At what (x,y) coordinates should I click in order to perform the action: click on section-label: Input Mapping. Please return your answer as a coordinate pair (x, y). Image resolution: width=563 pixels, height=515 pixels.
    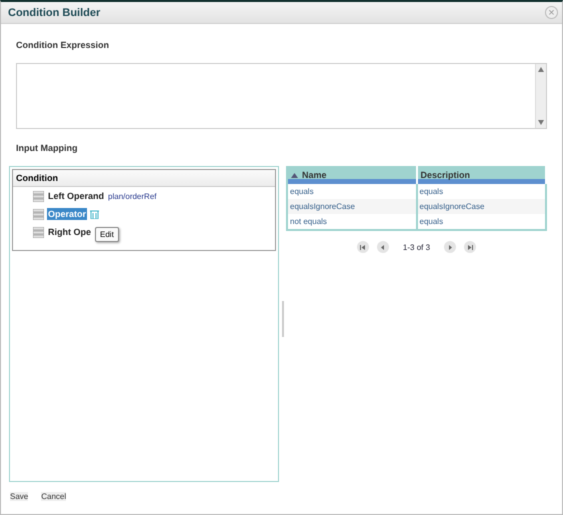
    Looking at the image, I should click on (47, 148).